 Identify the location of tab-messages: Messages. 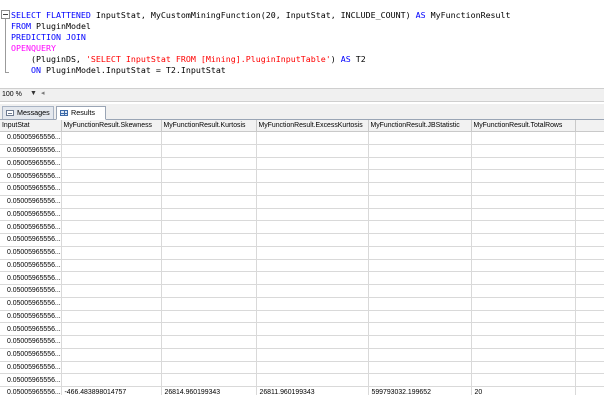
(28, 112).